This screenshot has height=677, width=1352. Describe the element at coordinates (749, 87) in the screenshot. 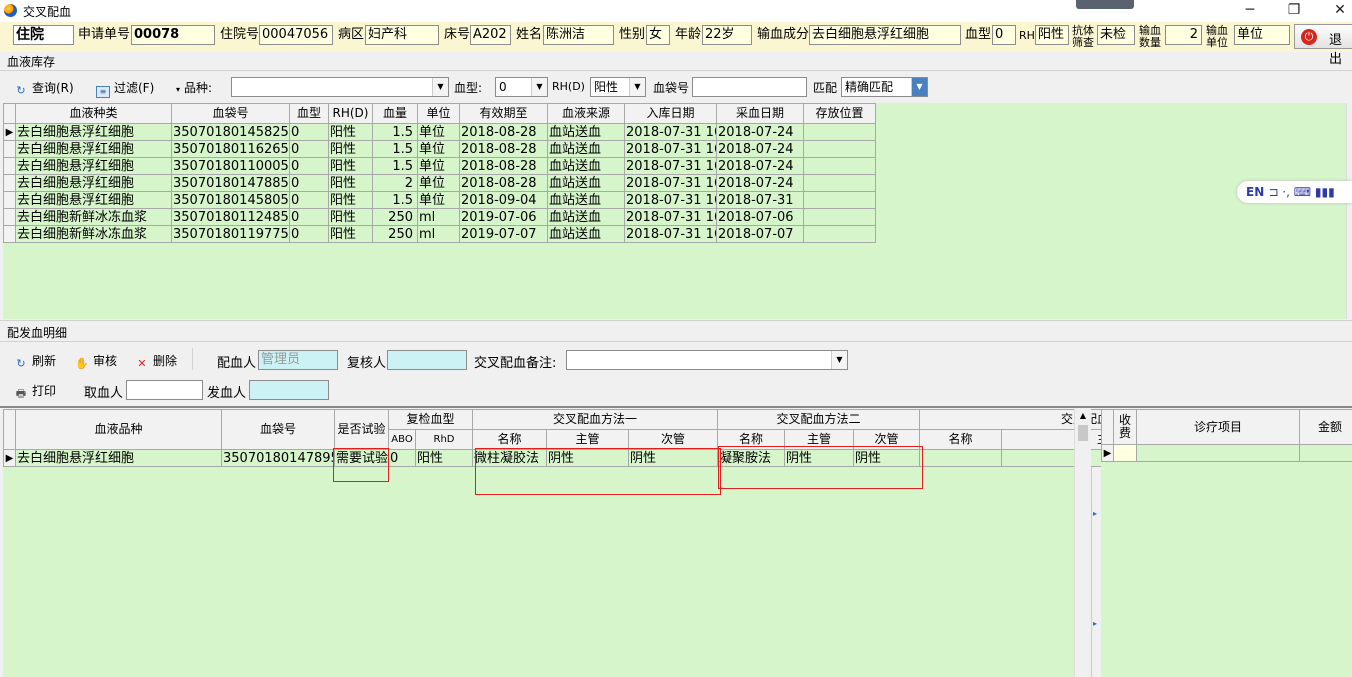

I see `bag-input` at that location.